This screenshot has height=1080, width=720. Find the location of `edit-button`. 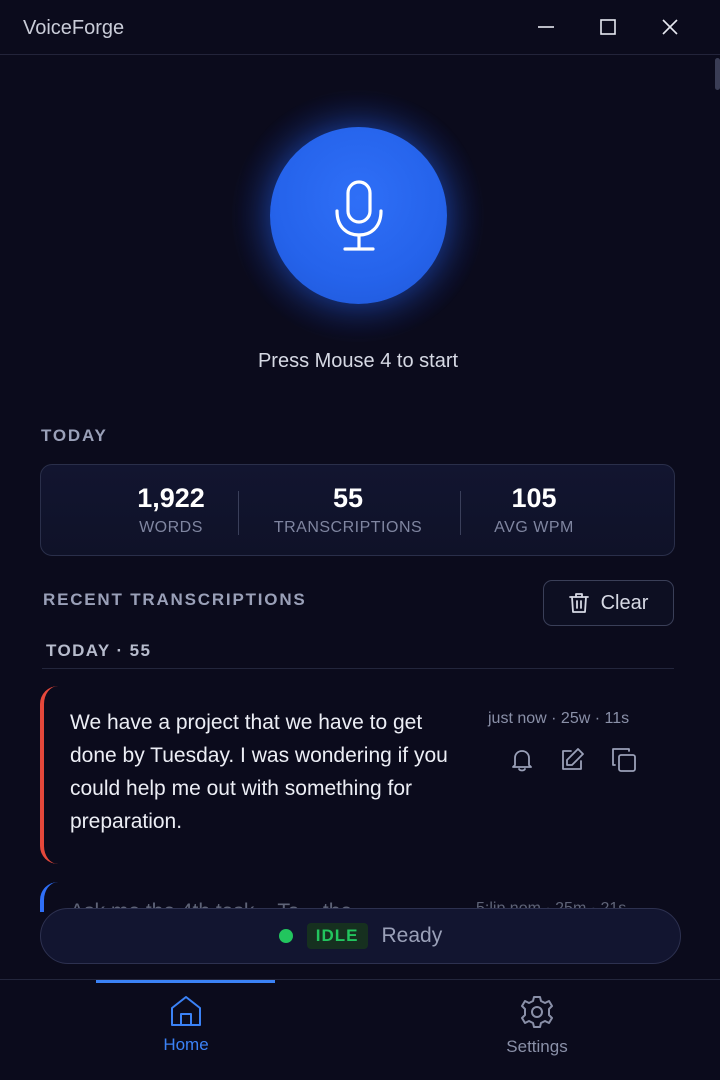

edit-button is located at coordinates (572, 760).